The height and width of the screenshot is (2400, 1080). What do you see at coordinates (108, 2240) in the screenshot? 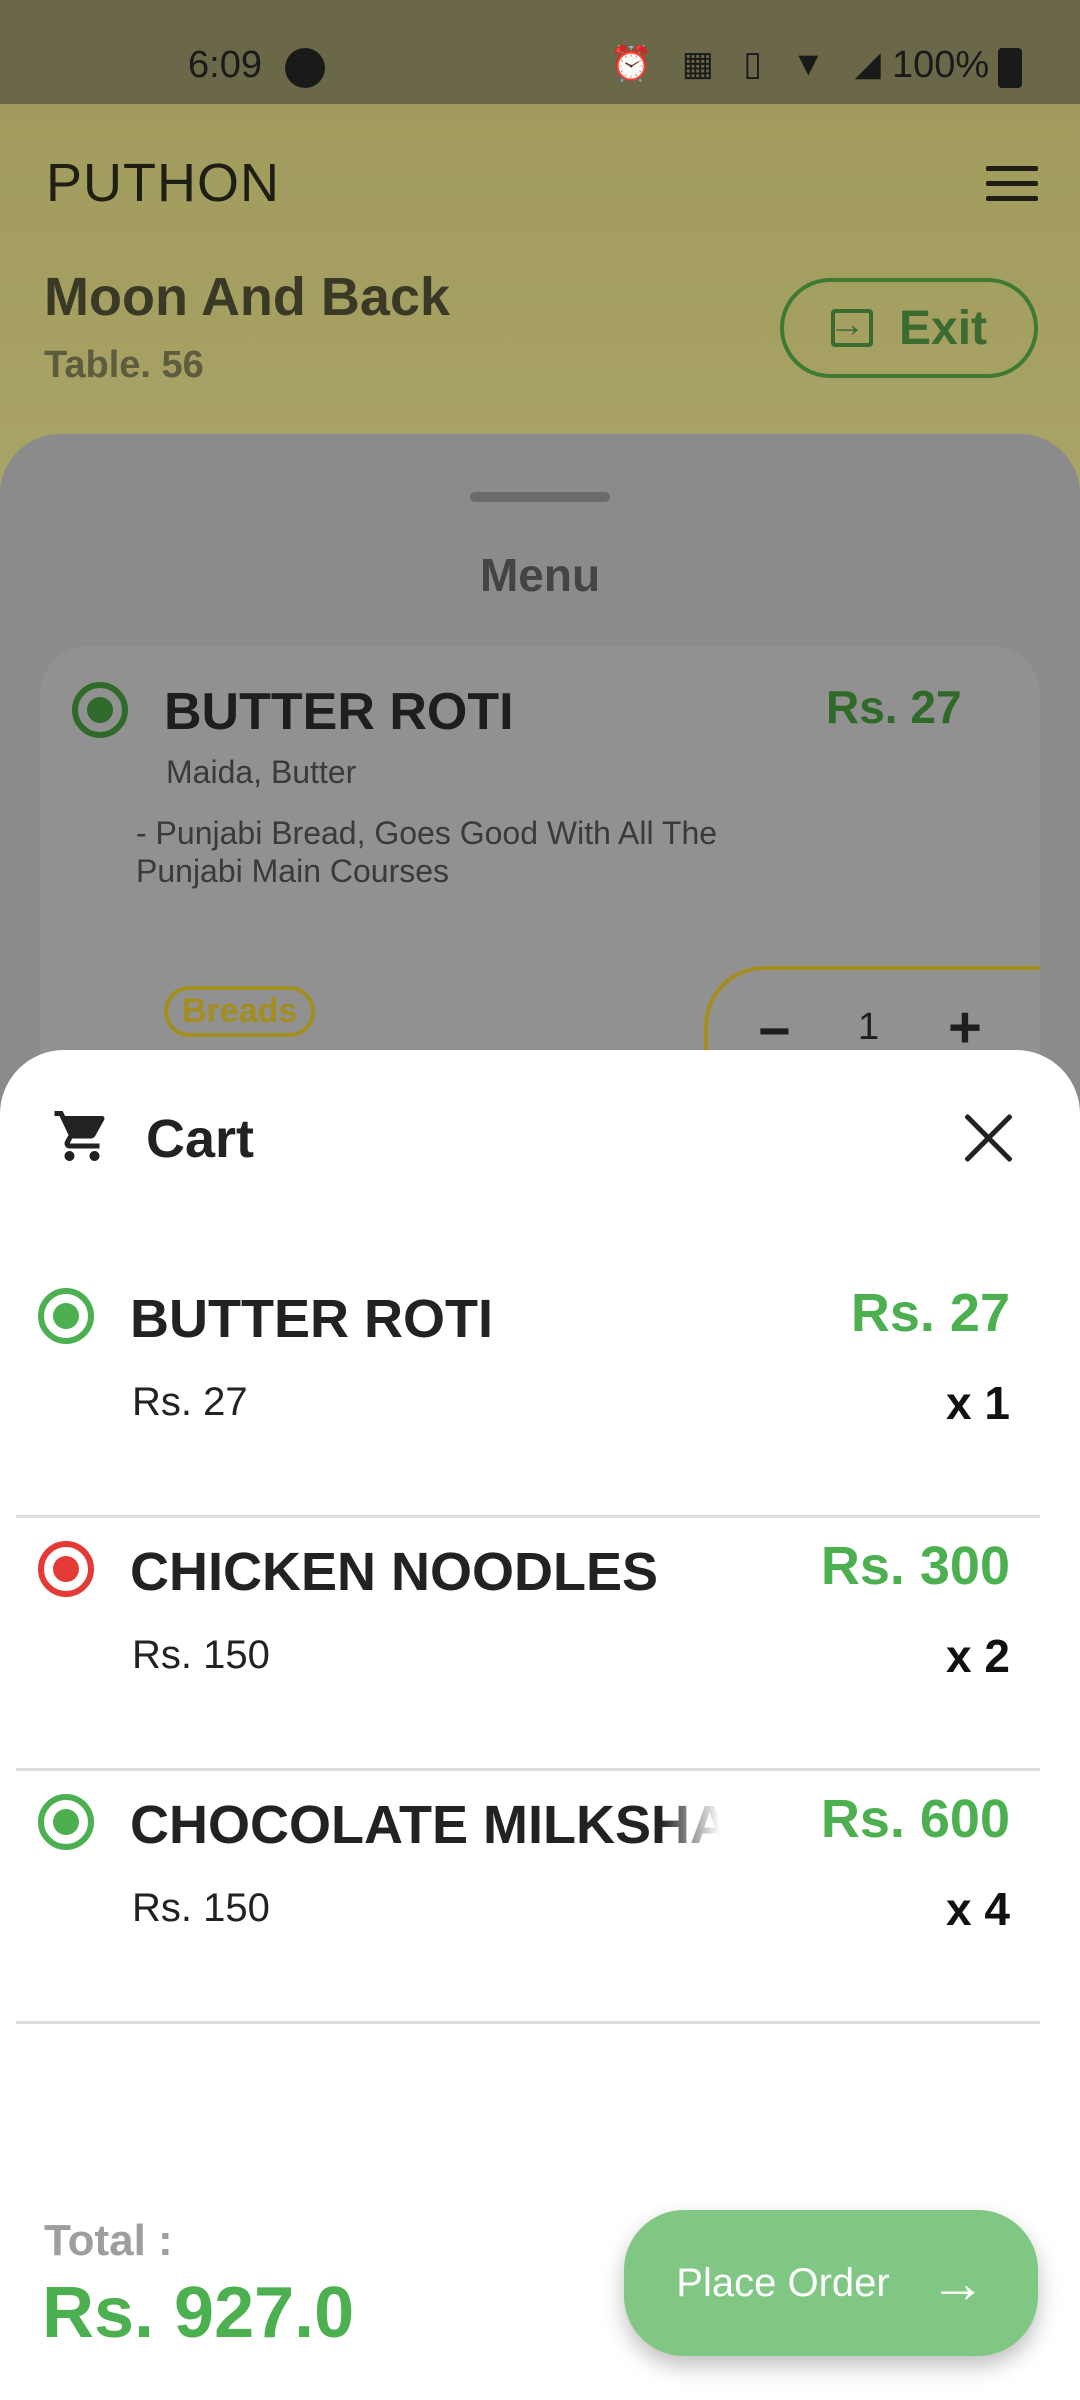
I see `total-label: Total :` at bounding box center [108, 2240].